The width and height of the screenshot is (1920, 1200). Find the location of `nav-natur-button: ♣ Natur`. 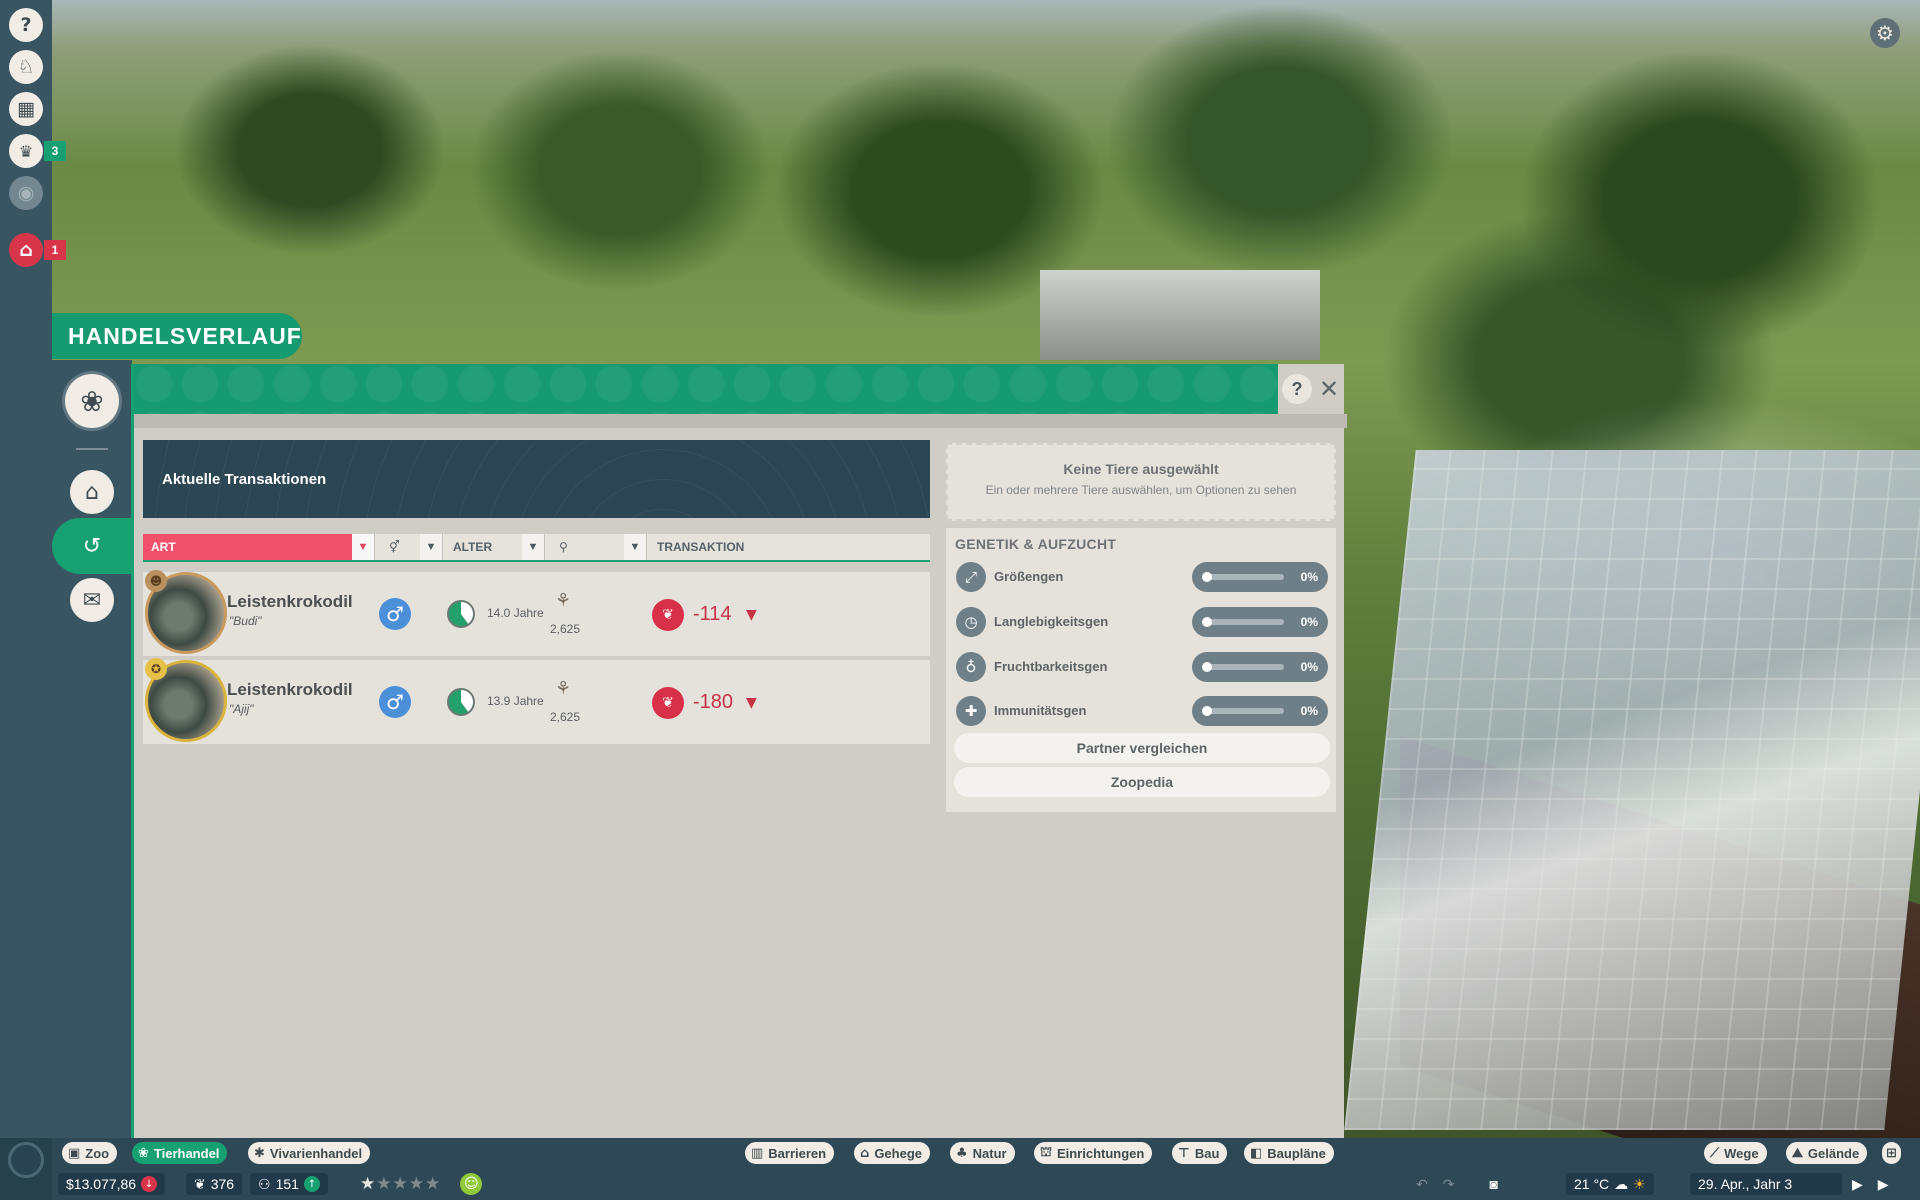

nav-natur-button: ♣ Natur is located at coordinates (982, 1153).